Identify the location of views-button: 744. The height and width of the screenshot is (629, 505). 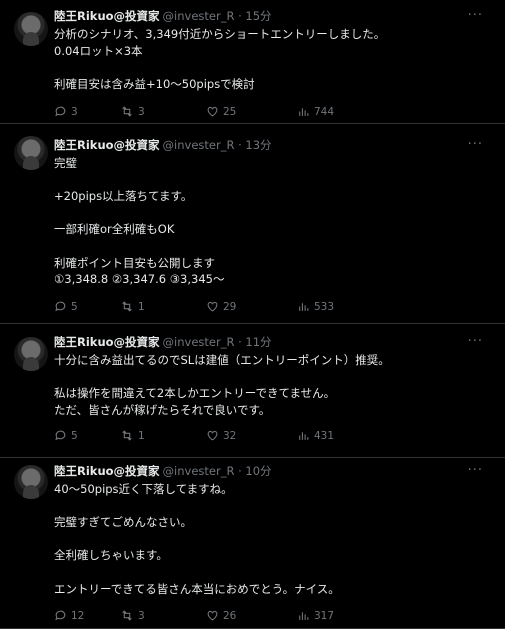
(315, 112).